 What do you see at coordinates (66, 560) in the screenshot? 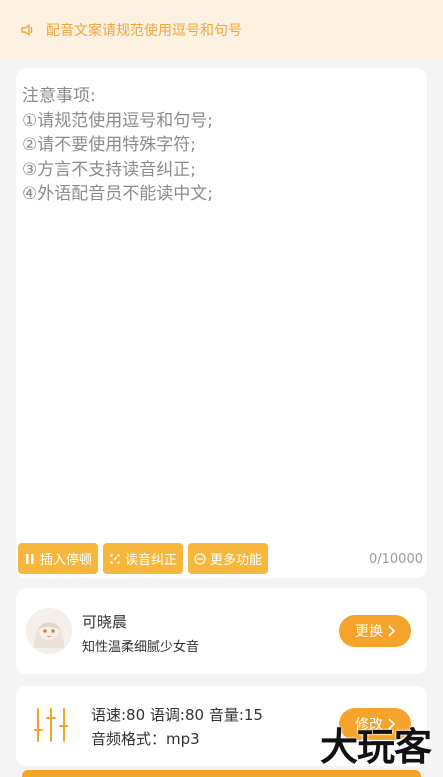
I see `insert-pause-label: 插入停顿` at bounding box center [66, 560].